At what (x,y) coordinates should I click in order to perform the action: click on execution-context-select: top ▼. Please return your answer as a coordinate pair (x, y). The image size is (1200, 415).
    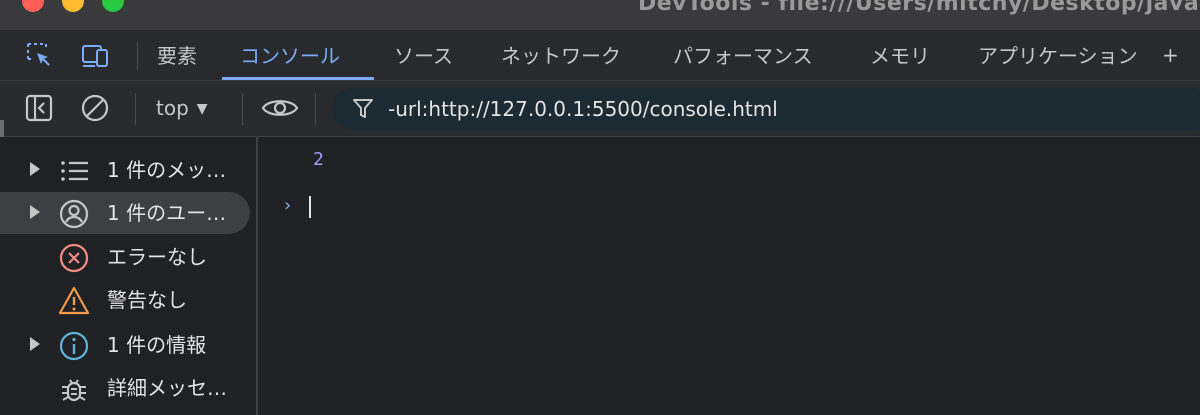
    Looking at the image, I should click on (182, 108).